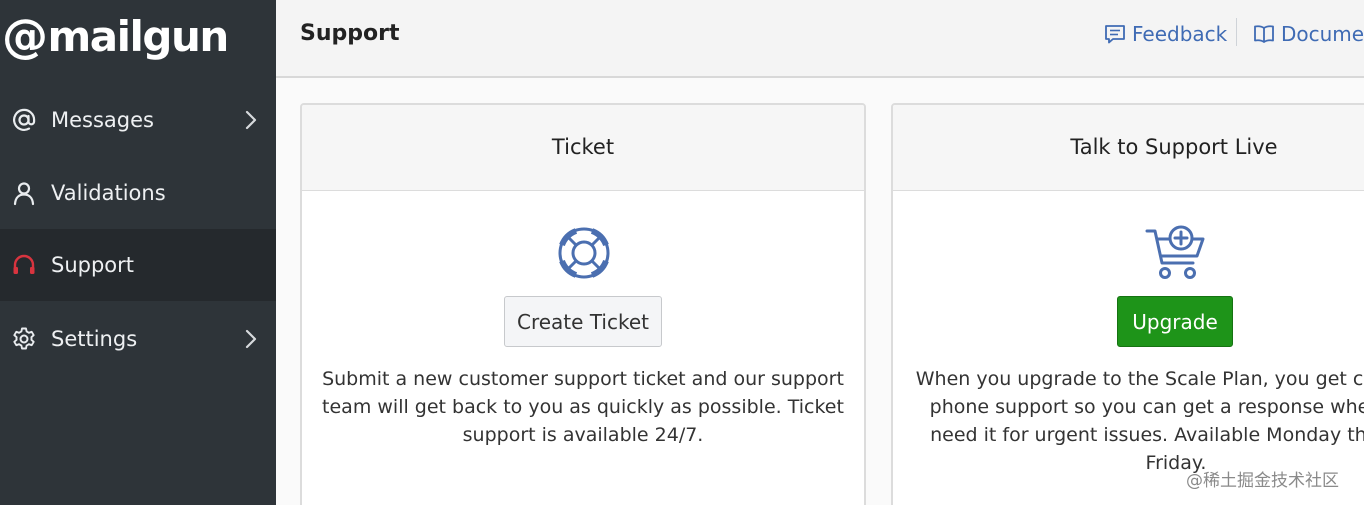  What do you see at coordinates (25, 36) in the screenshot?
I see `logo-at-symbol: @` at bounding box center [25, 36].